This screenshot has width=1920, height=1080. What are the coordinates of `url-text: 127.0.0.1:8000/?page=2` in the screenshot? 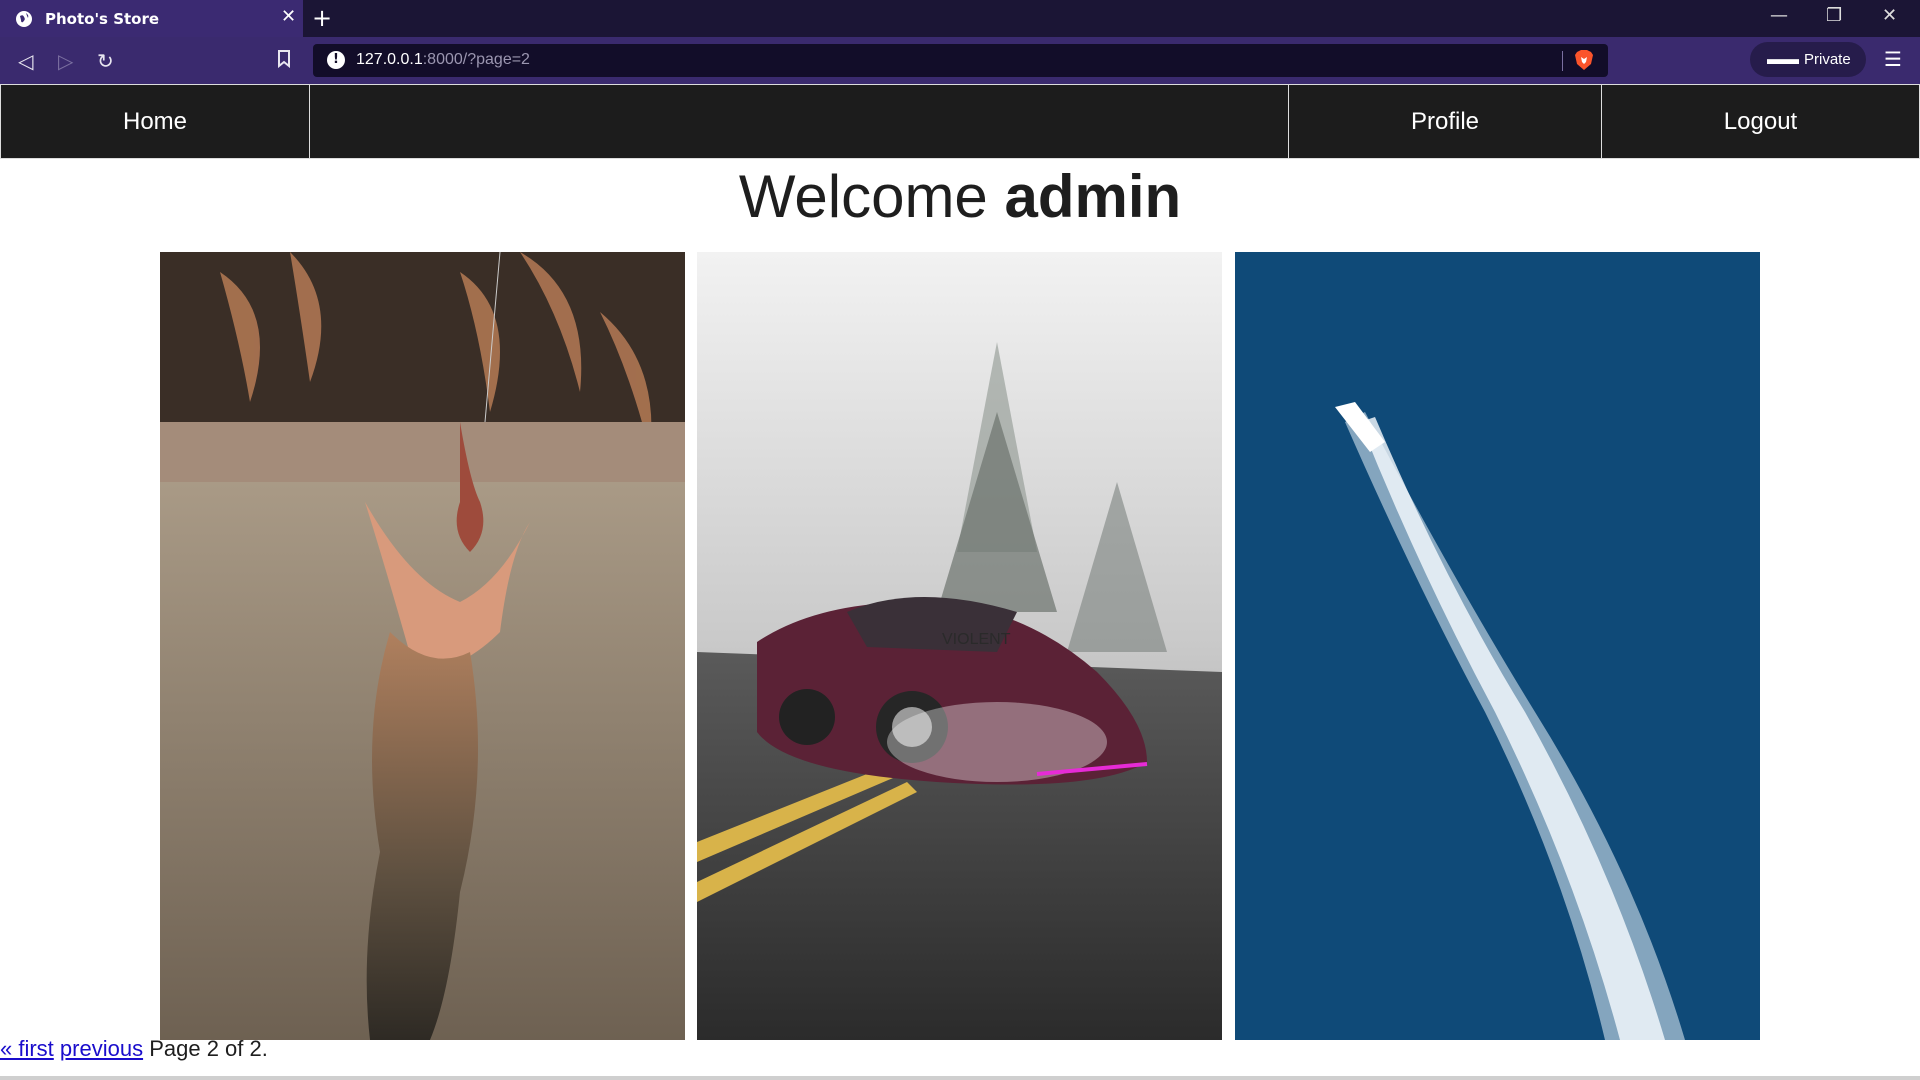 It's located at (443, 59).